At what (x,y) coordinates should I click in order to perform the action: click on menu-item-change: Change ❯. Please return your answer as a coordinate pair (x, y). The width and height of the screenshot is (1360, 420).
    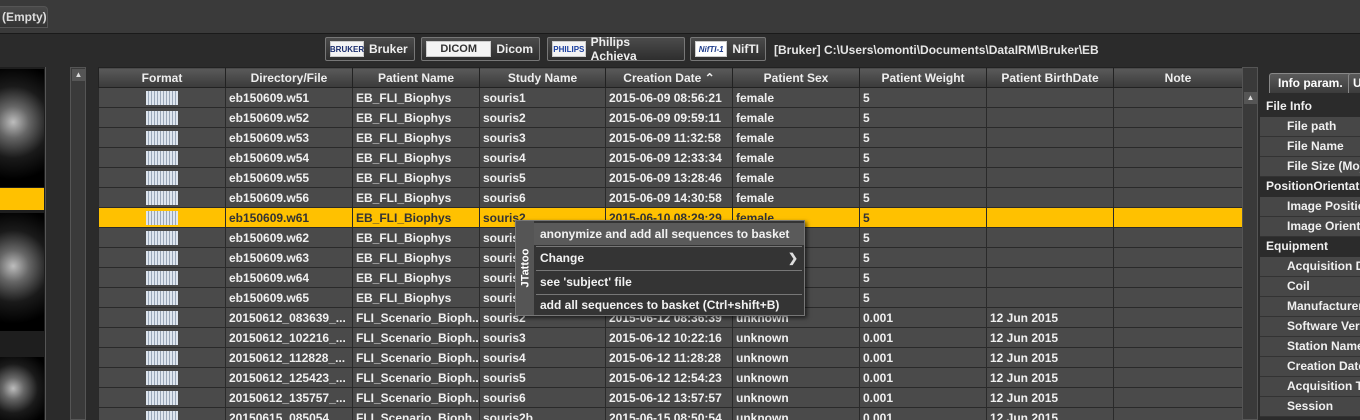
    Looking at the image, I should click on (669, 258).